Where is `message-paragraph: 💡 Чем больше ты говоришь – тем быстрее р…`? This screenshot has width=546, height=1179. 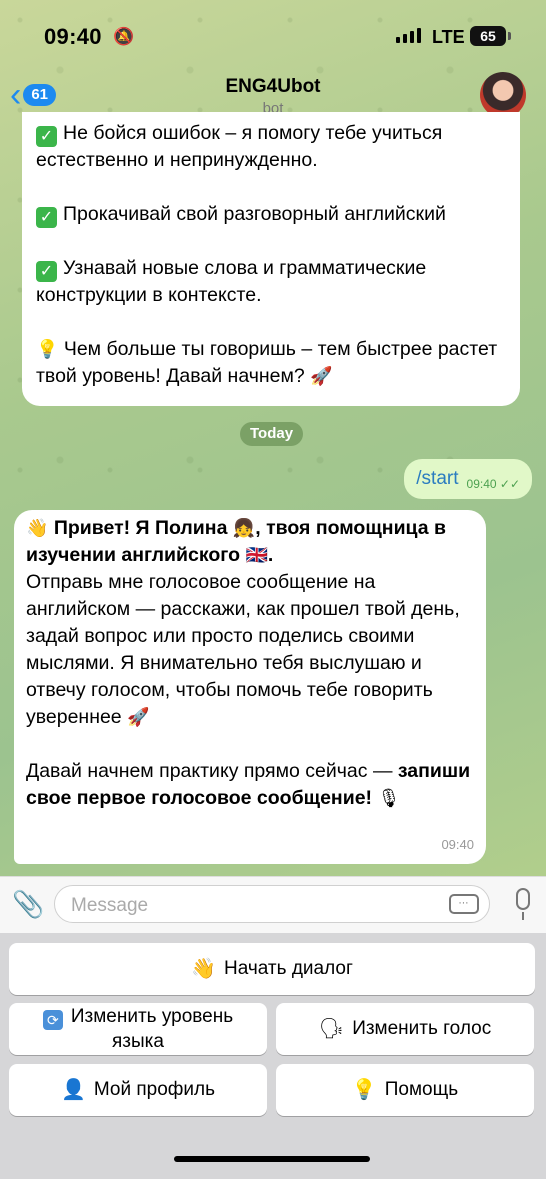 message-paragraph: 💡 Чем больше ты говоришь – тем быстрее р… is located at coordinates (271, 363).